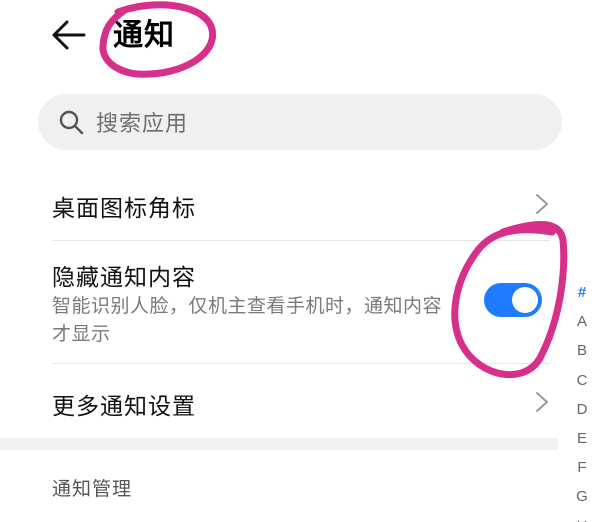 The width and height of the screenshot is (600, 522). I want to click on row-label: 更多通知设置, so click(124, 407).